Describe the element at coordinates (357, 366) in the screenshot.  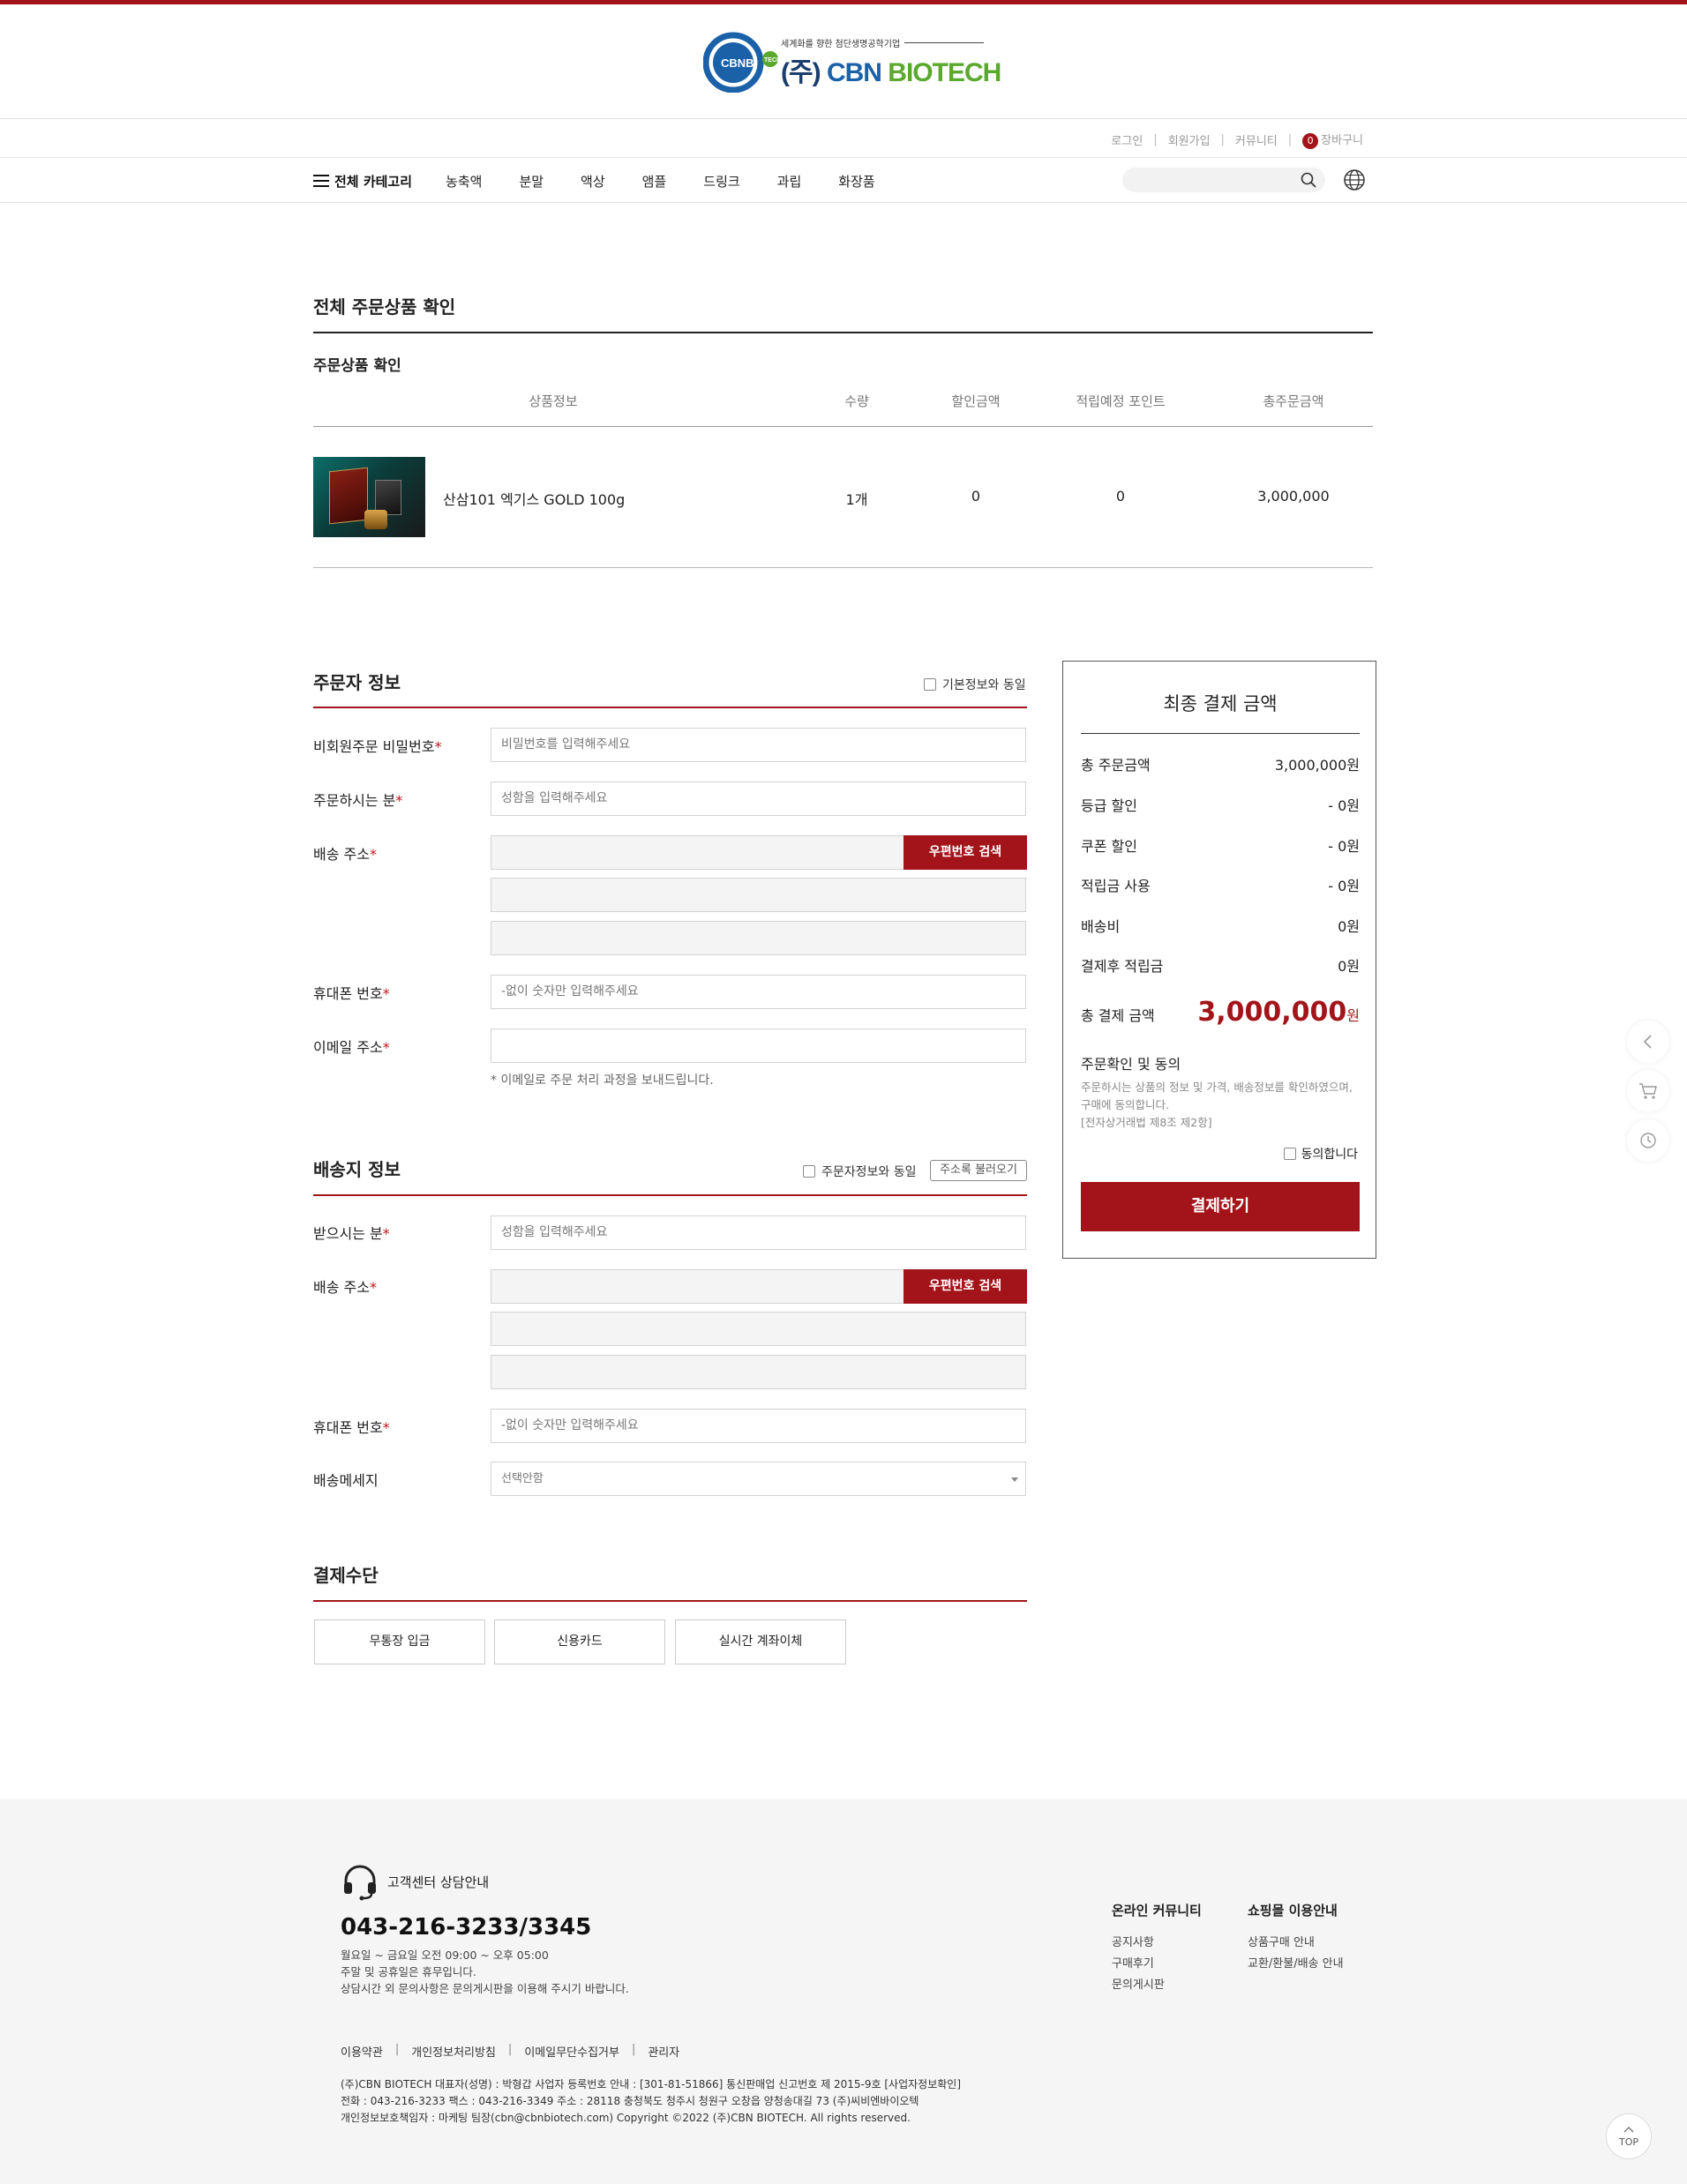
I see `order-subtitle: 주문상품 확인` at that location.